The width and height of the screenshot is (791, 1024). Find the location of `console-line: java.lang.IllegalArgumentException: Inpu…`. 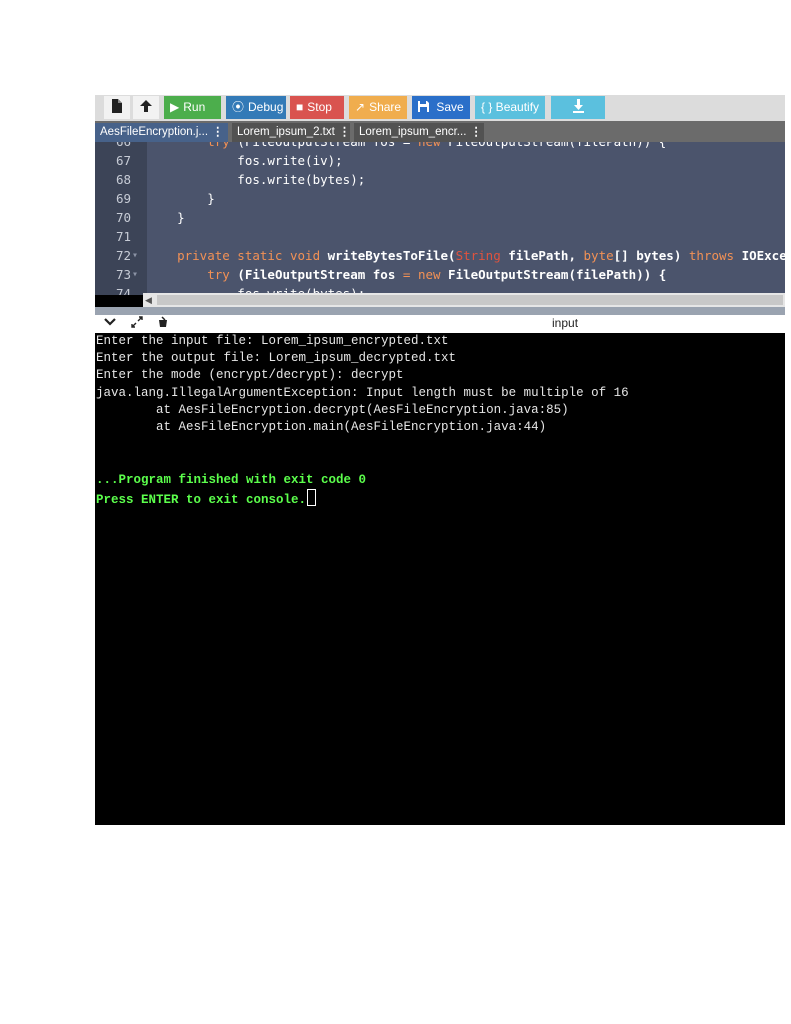

console-line: java.lang.IllegalArgumentException: Inpu… is located at coordinates (362, 393).